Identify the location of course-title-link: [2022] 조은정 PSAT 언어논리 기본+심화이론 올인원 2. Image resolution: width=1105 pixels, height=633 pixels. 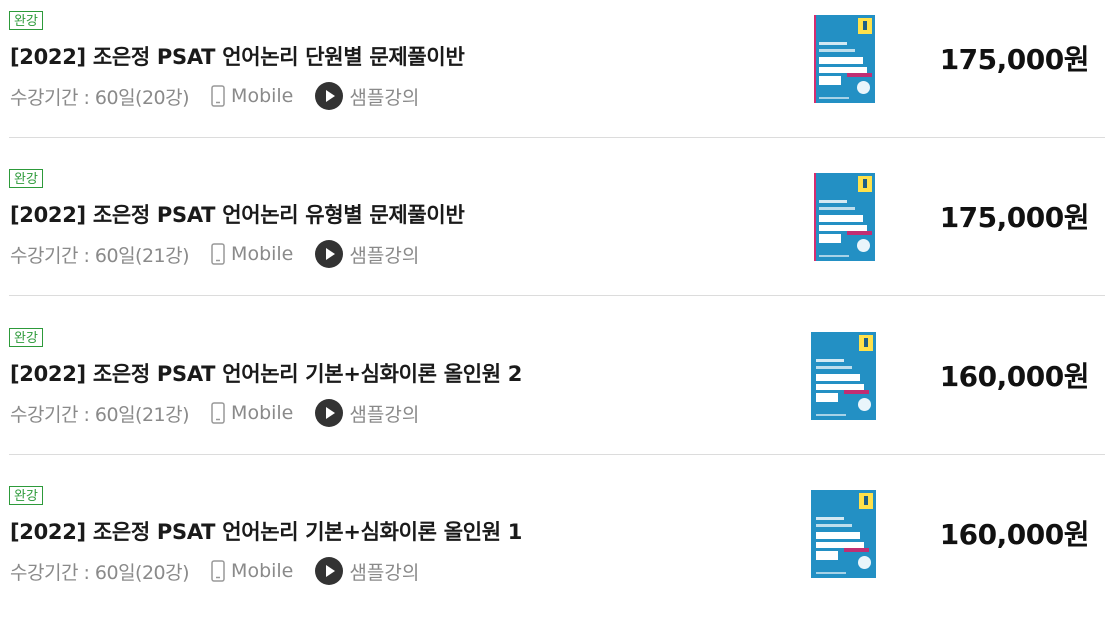
(266, 373).